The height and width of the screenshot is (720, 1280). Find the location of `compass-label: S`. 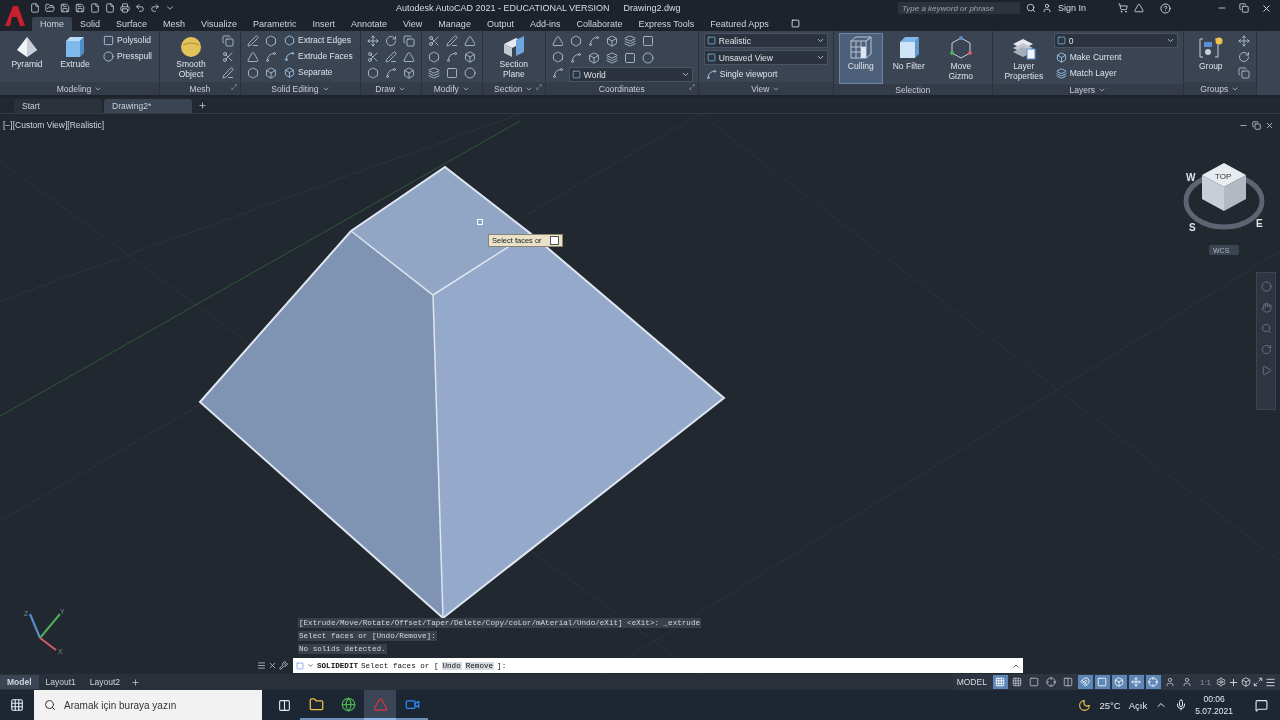

compass-label: S is located at coordinates (1192, 227).